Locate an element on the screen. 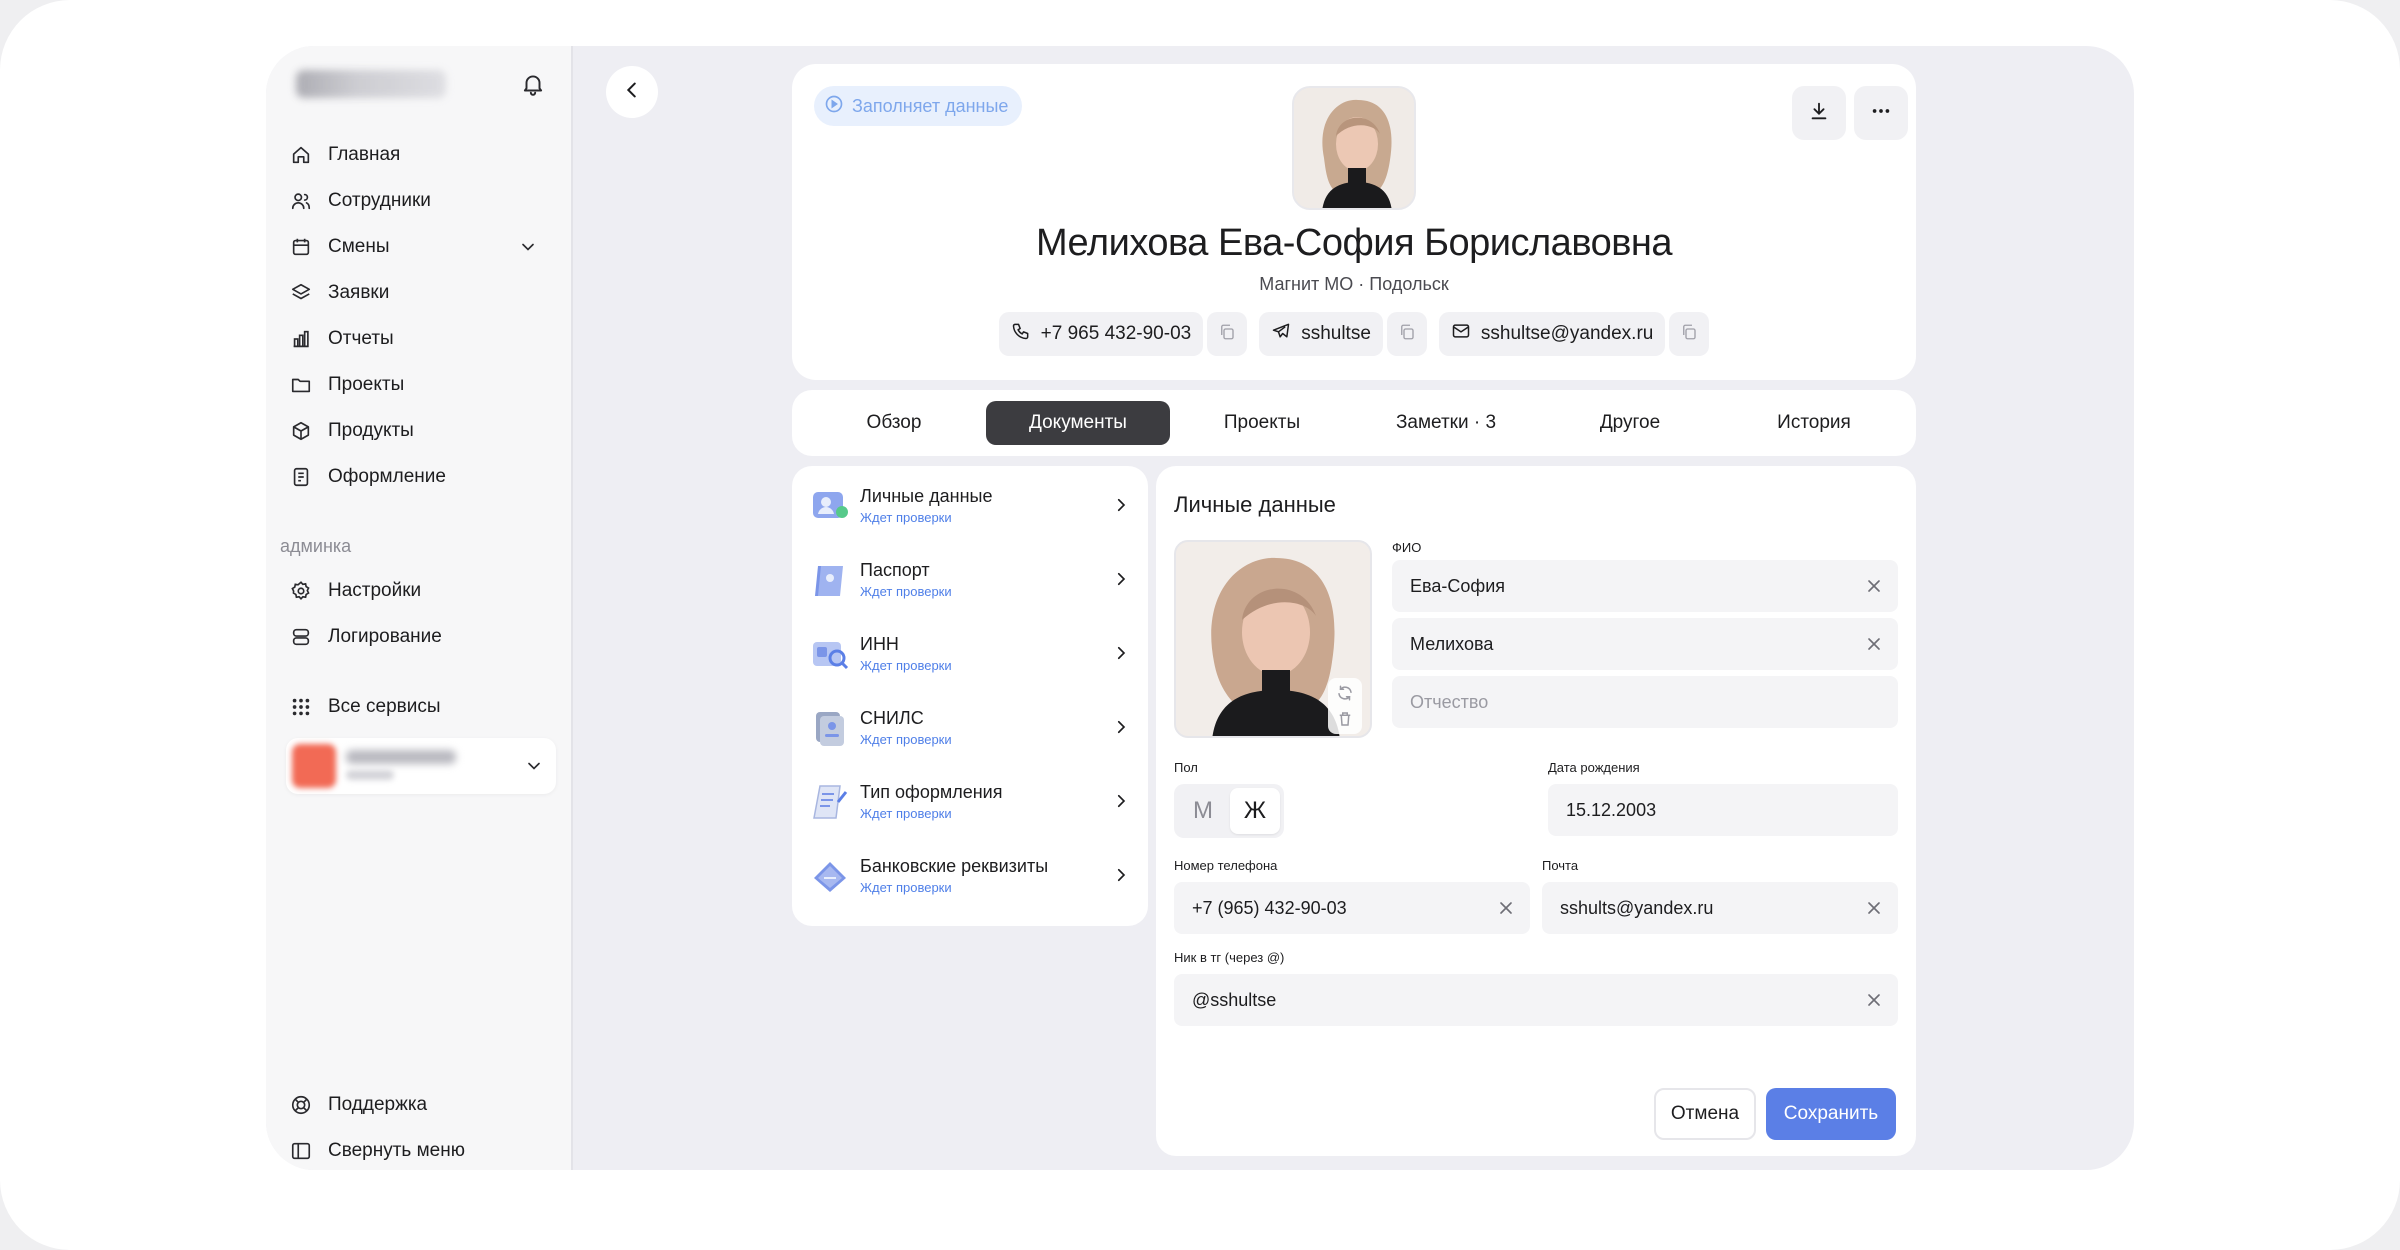 The height and width of the screenshot is (1250, 2400). mail-icon is located at coordinates (1461, 334).